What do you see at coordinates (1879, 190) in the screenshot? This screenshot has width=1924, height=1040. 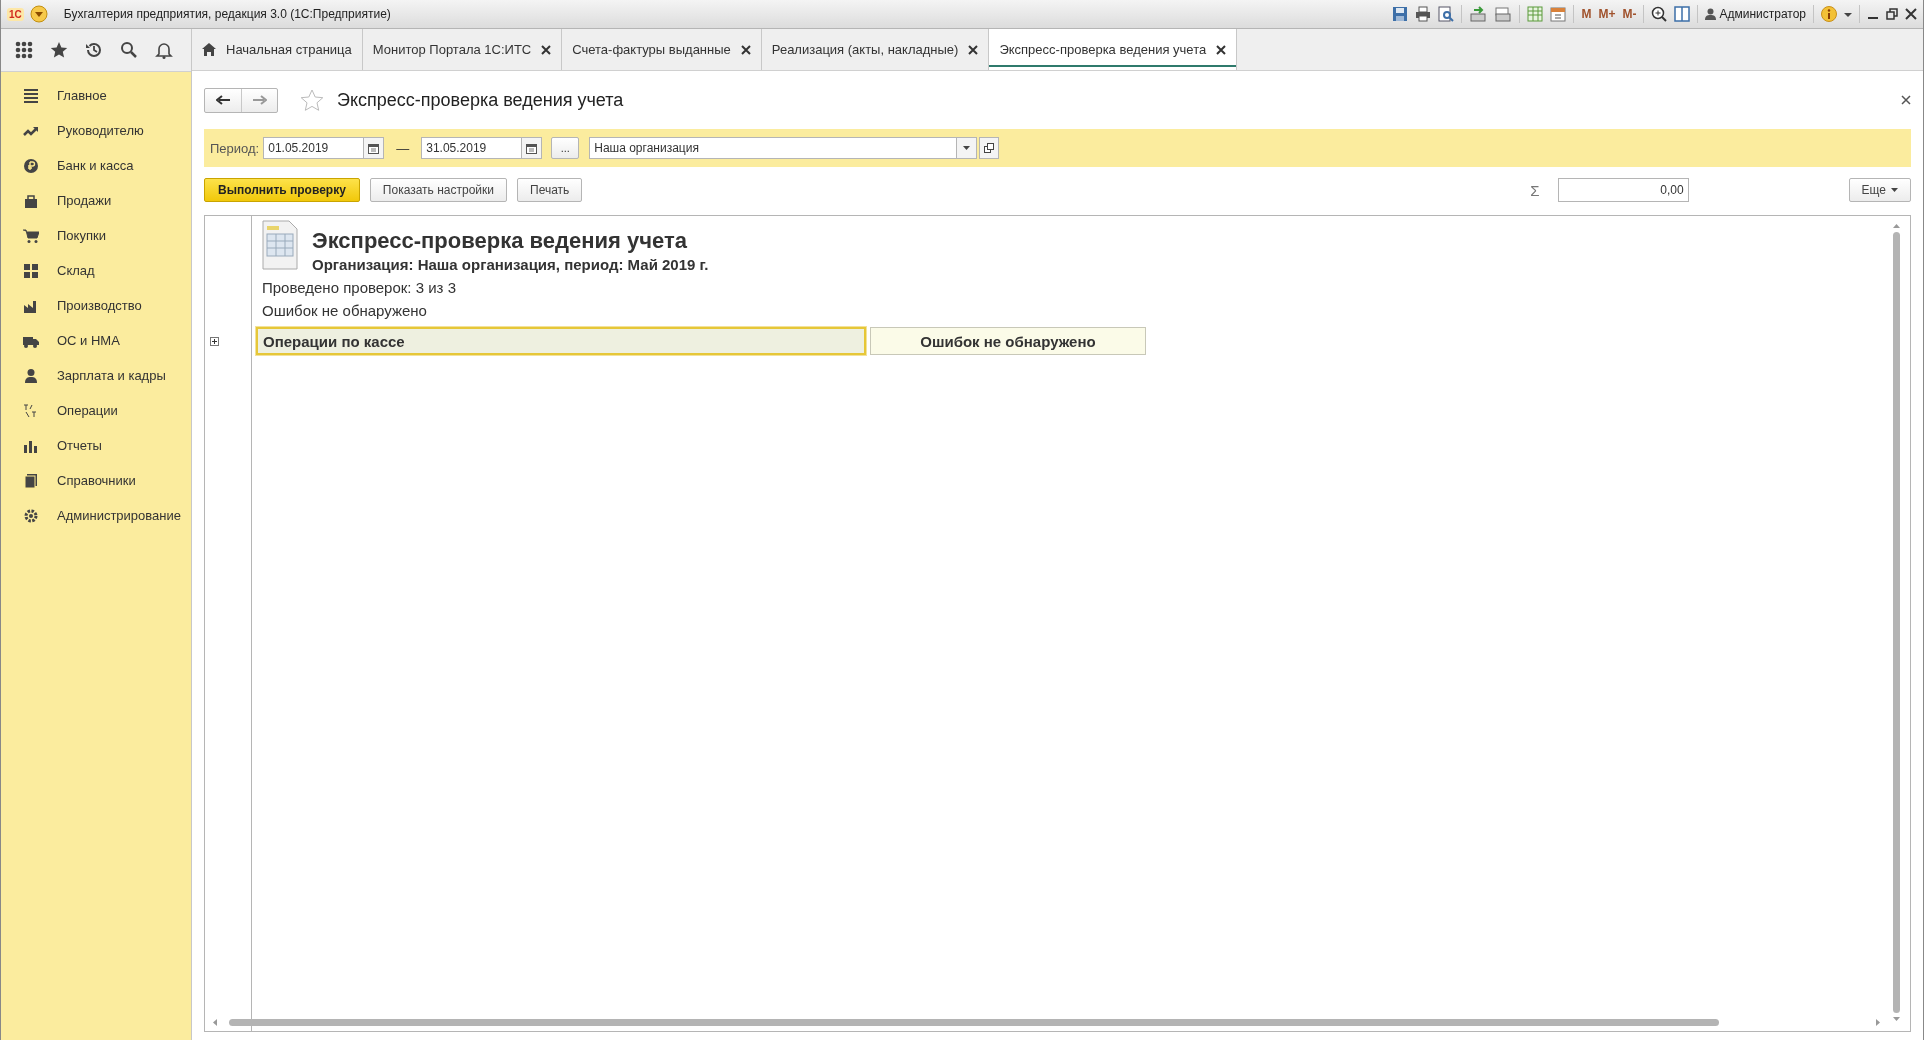 I see `more-button: Еще` at bounding box center [1879, 190].